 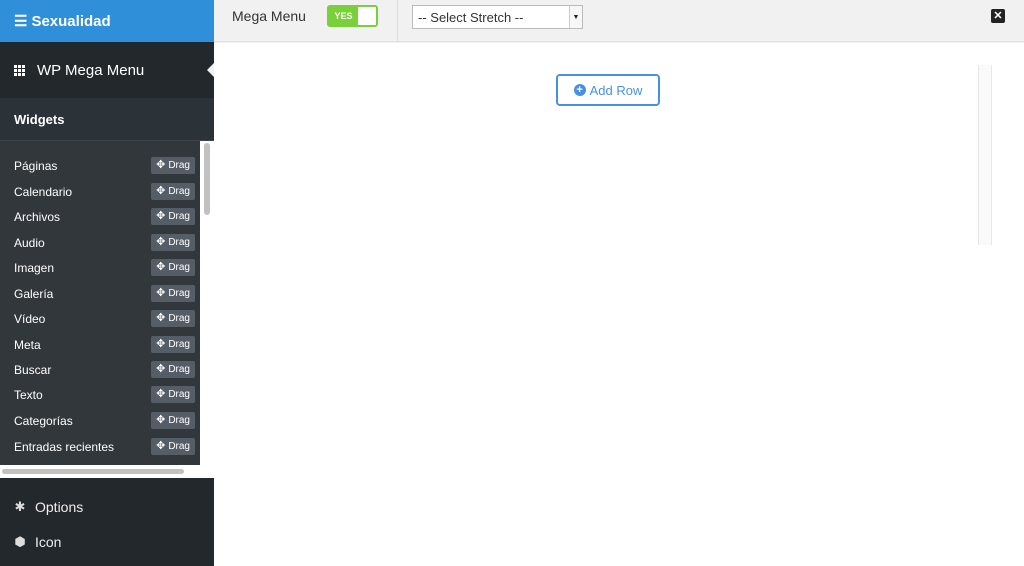 I want to click on widget-item: Texto ✥ Drag, so click(x=100, y=394).